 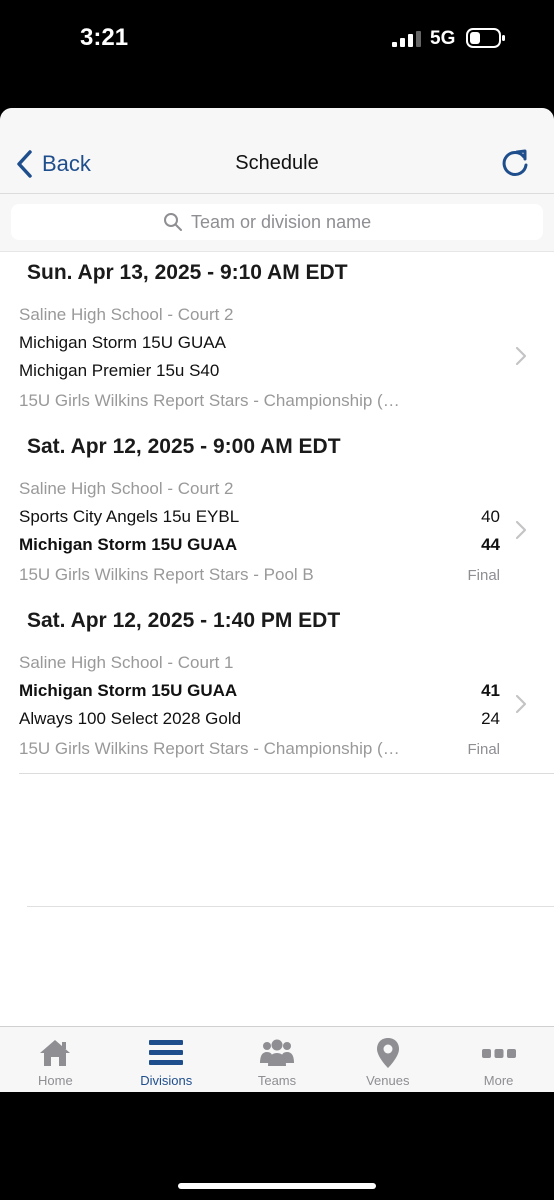 I want to click on status-time: 3:21, so click(x=104, y=37).